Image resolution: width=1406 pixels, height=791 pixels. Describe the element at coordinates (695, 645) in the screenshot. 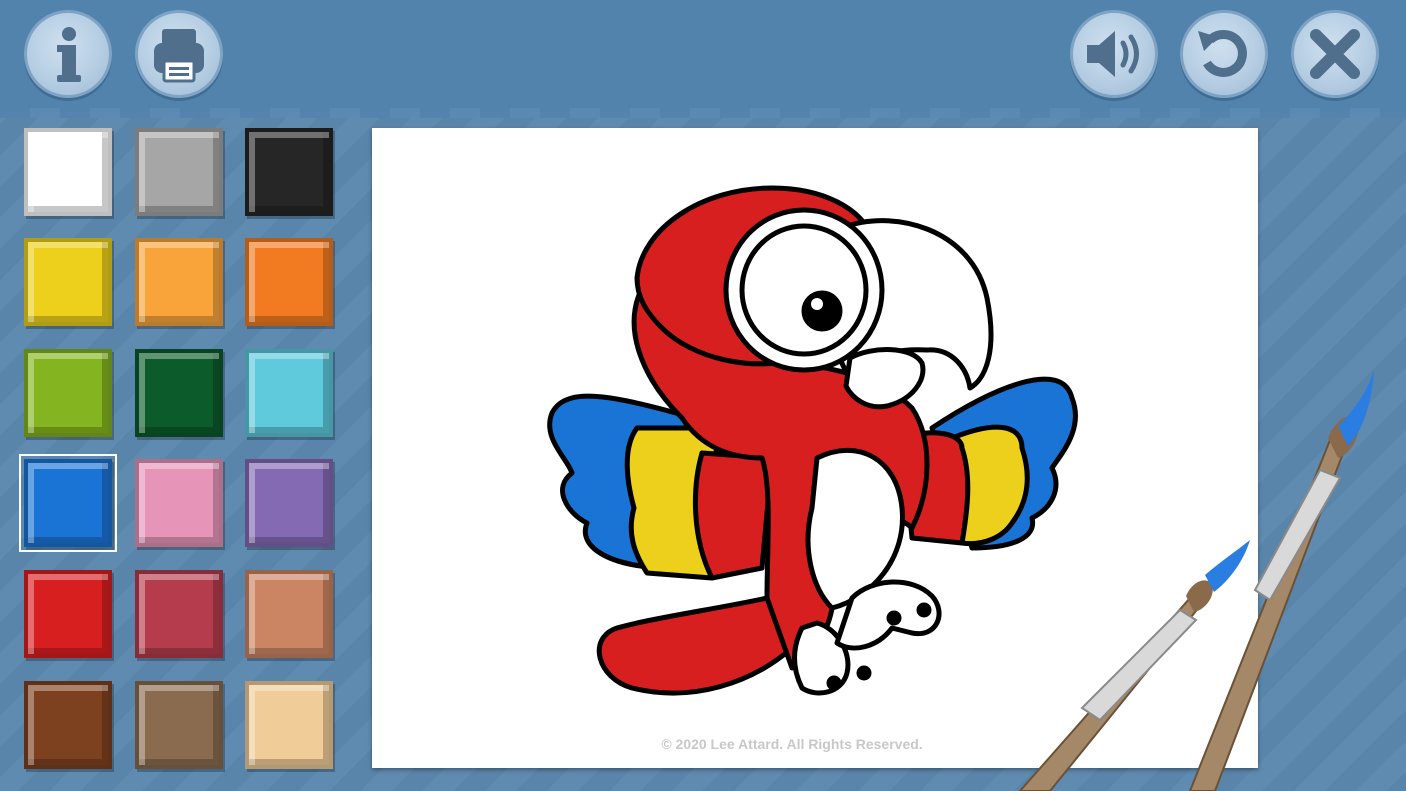

I see `tail` at that location.